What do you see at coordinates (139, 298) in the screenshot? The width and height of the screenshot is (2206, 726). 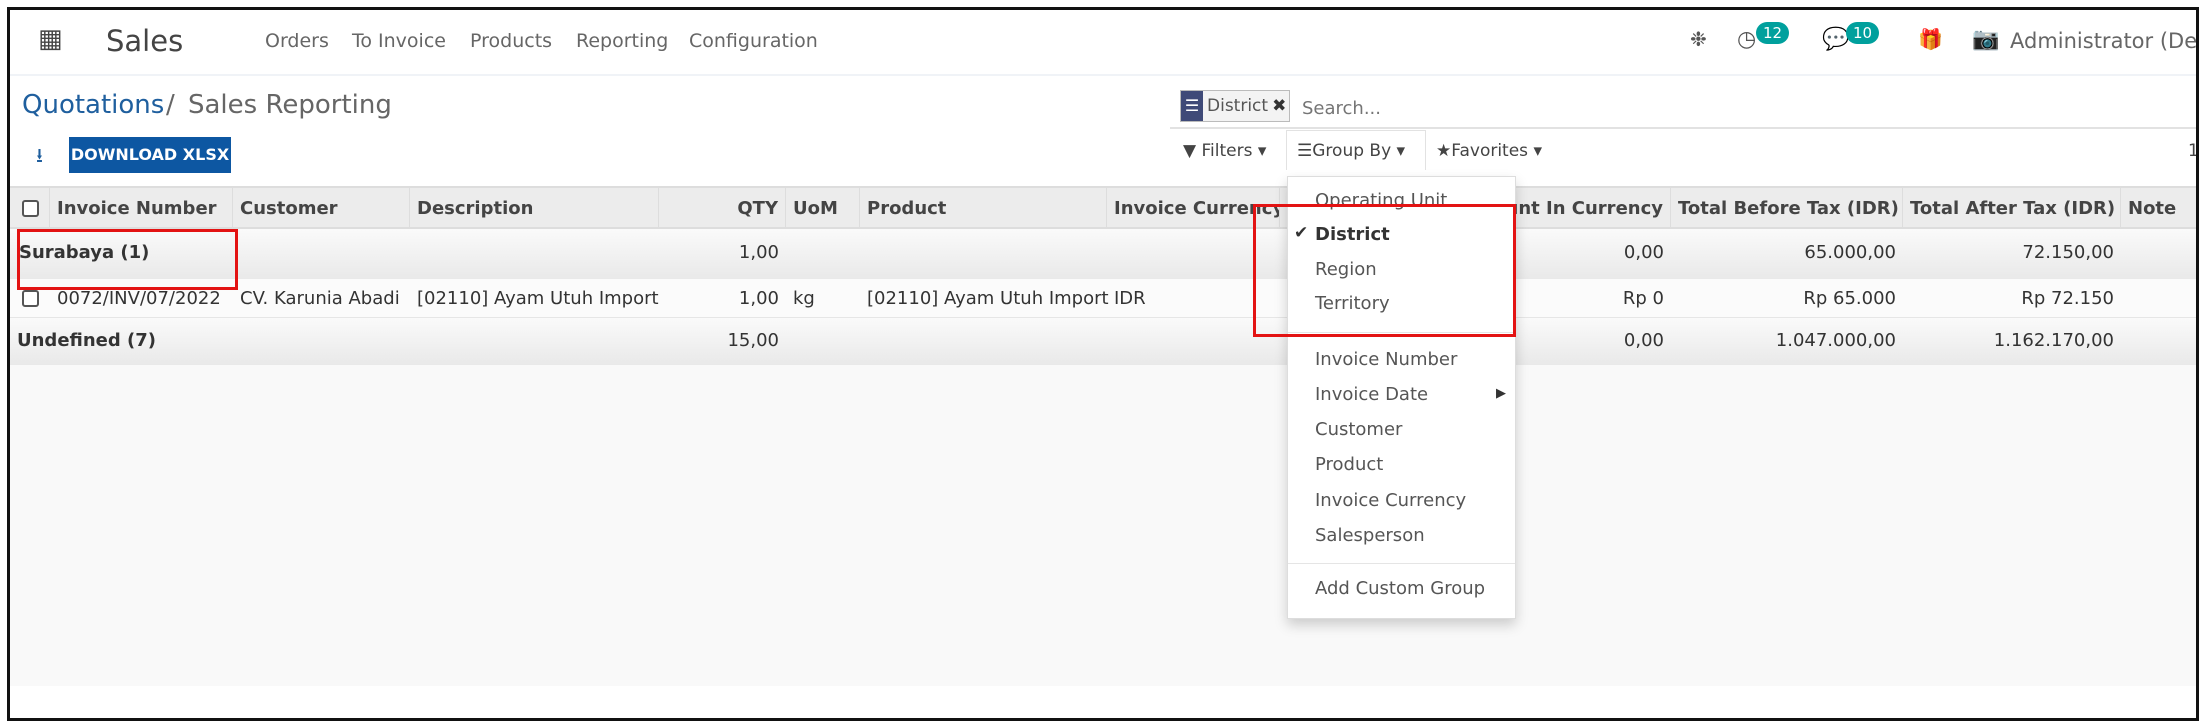 I see `cell-invoice-number: 0072/INV/07/2022` at bounding box center [139, 298].